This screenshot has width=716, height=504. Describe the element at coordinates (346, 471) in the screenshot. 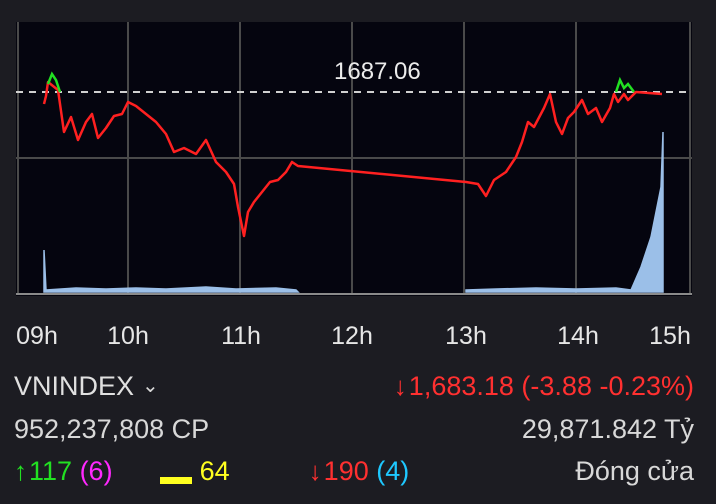

I see `decliners-count: 190` at that location.